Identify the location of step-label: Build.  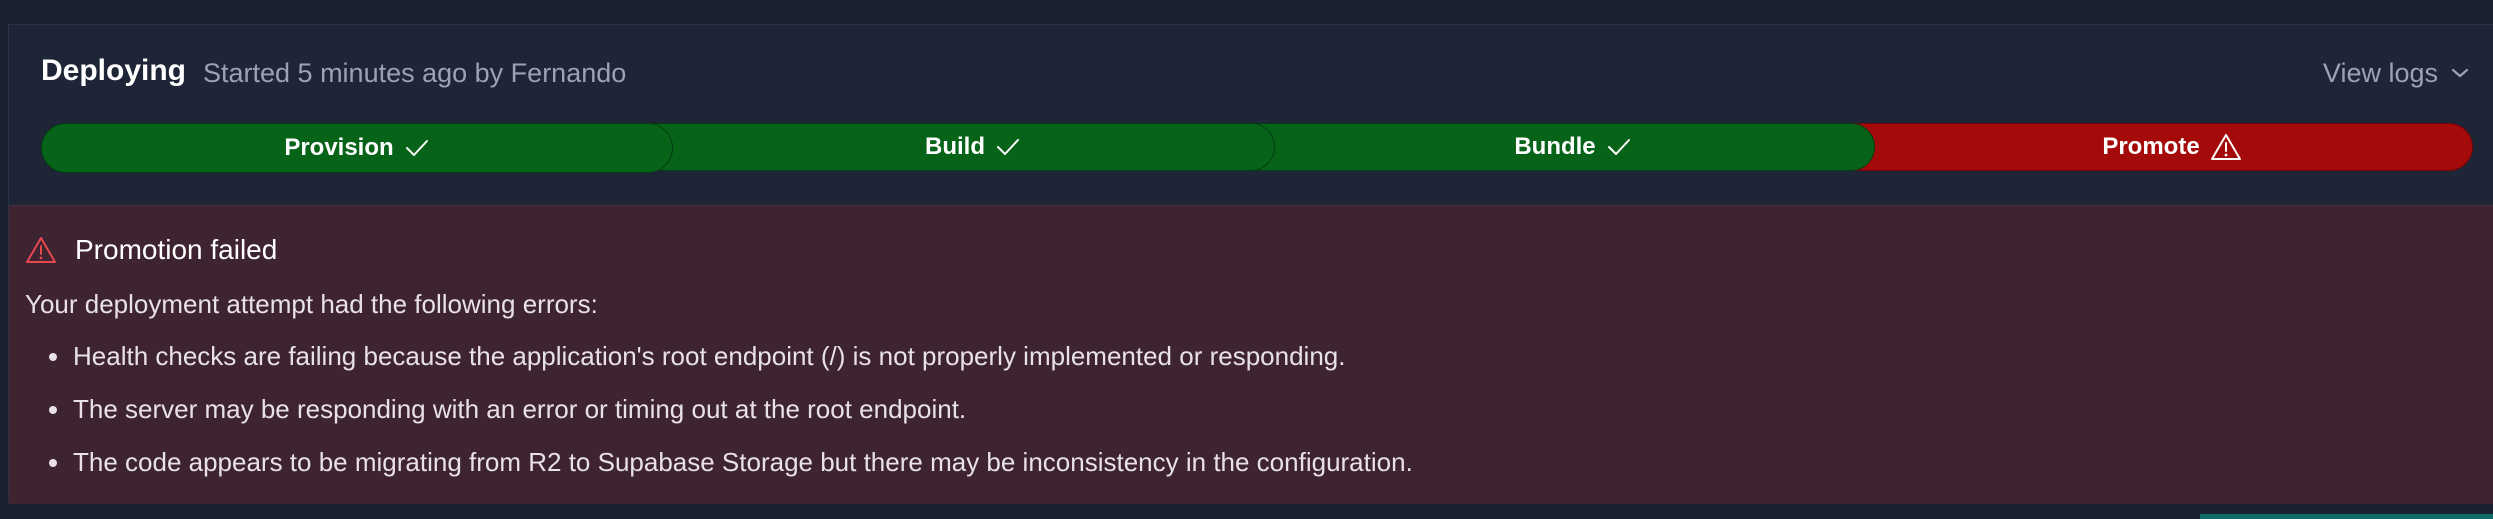
(955, 146).